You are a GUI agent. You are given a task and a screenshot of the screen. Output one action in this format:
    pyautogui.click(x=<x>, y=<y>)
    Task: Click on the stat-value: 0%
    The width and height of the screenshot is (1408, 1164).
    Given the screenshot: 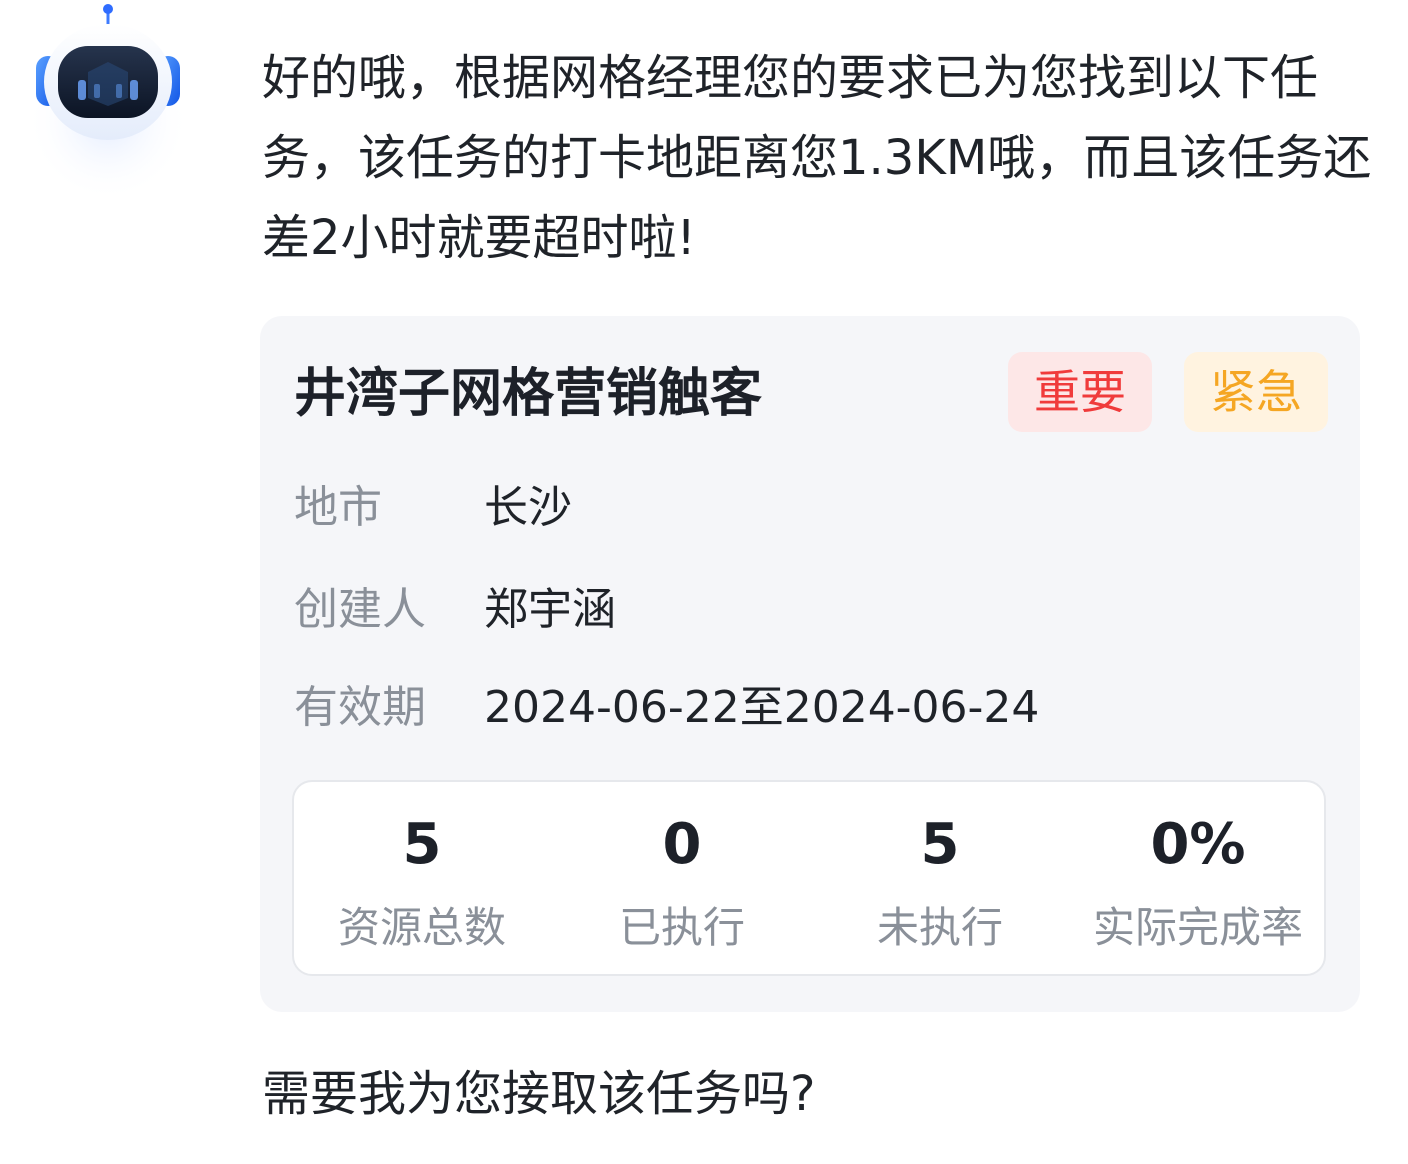 What is the action you would take?
    pyautogui.click(x=1198, y=844)
    